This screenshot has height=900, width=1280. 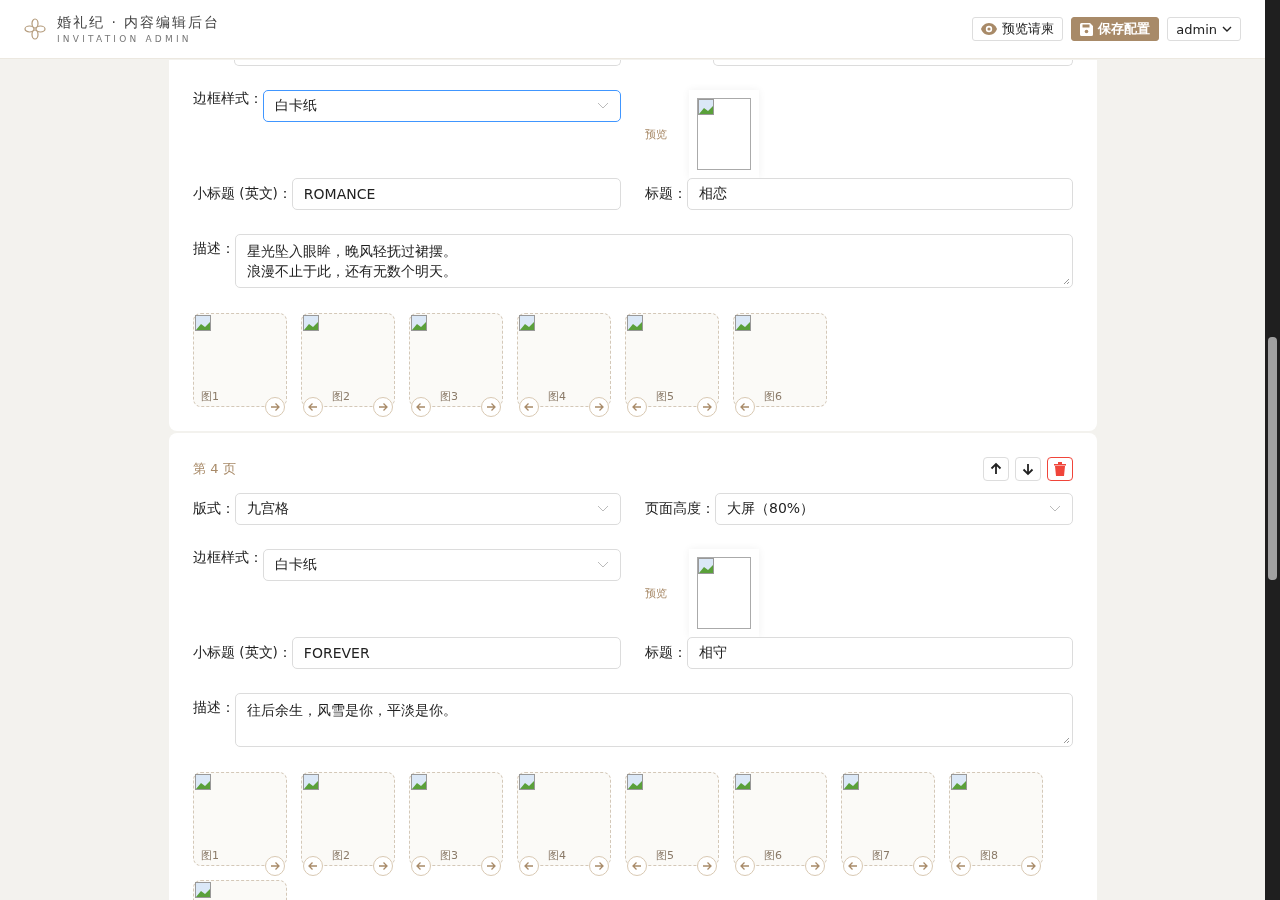 What do you see at coordinates (228, 99) in the screenshot?
I see `field-label: 边框样式：` at bounding box center [228, 99].